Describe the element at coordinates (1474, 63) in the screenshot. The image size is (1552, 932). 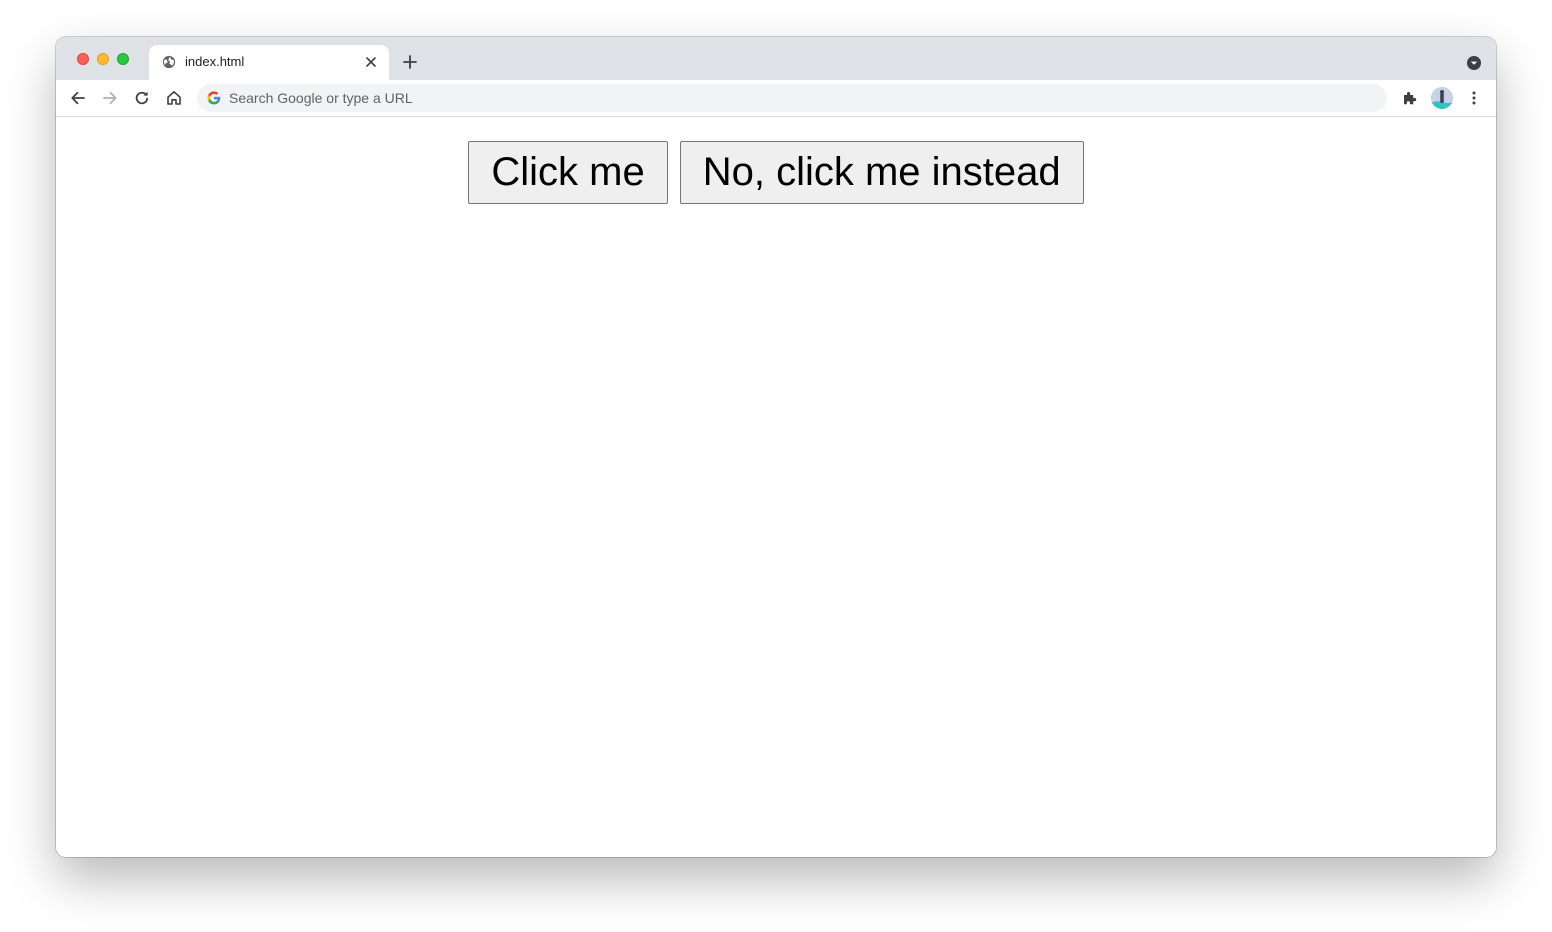
I see `tab-search-chevron-icon` at that location.